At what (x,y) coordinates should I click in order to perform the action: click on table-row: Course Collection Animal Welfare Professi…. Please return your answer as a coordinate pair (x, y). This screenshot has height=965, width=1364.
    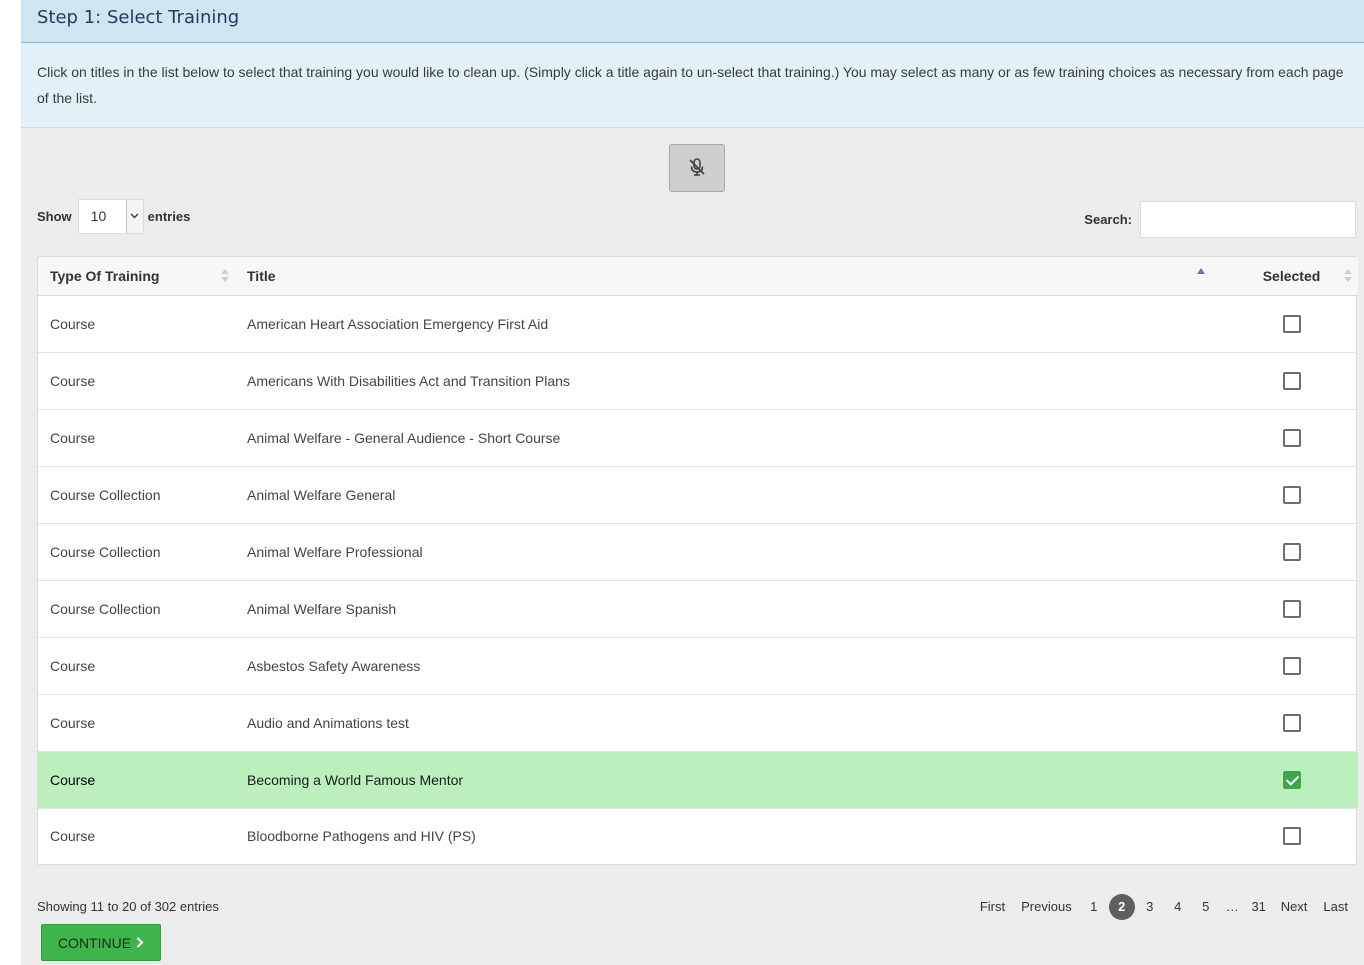
    Looking at the image, I should click on (698, 552).